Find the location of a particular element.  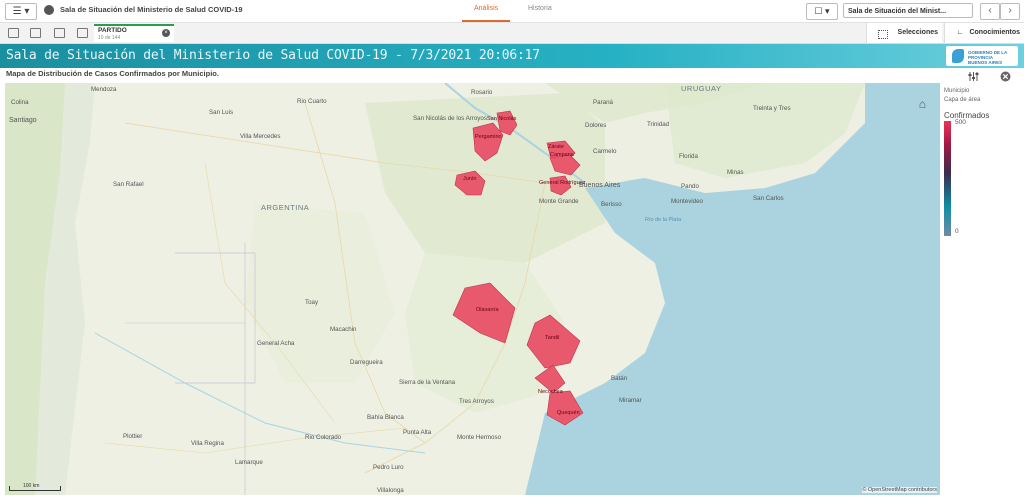

insights-label: Conocimientos is located at coordinates (994, 32).